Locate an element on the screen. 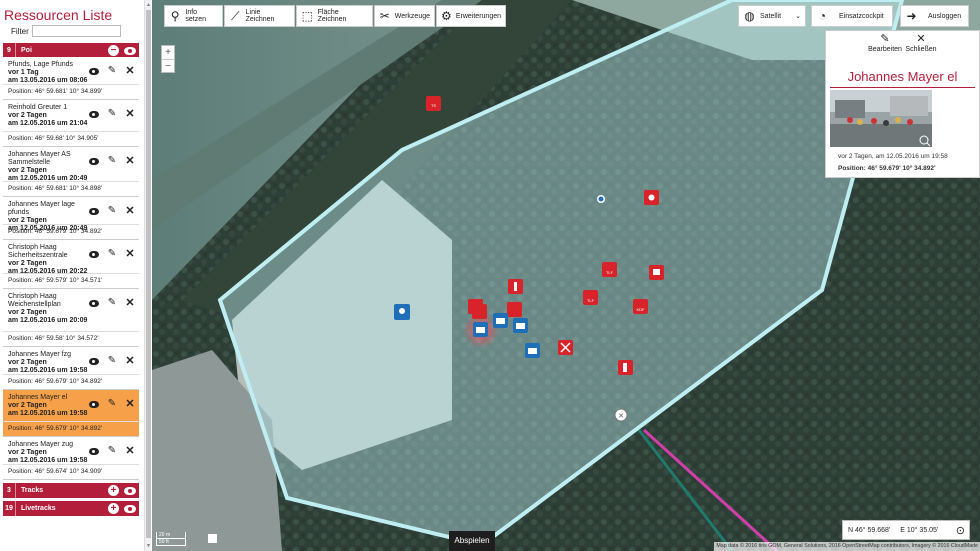  collapse-icon: − is located at coordinates (113, 50).